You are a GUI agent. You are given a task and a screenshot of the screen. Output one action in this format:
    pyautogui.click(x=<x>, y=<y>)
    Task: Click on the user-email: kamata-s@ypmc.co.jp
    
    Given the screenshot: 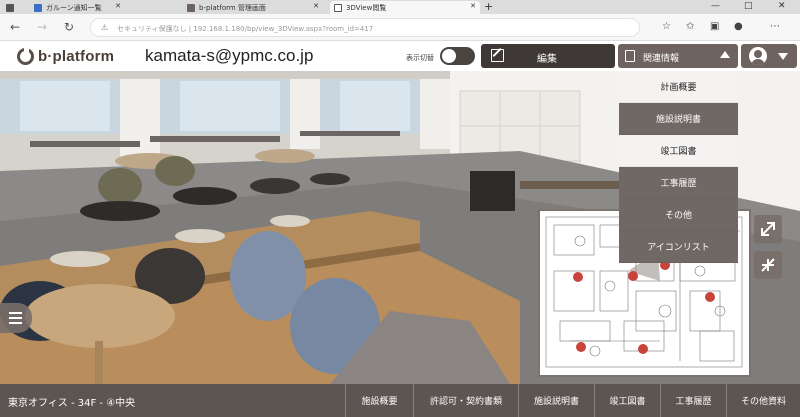 What is the action you would take?
    pyautogui.click(x=229, y=55)
    